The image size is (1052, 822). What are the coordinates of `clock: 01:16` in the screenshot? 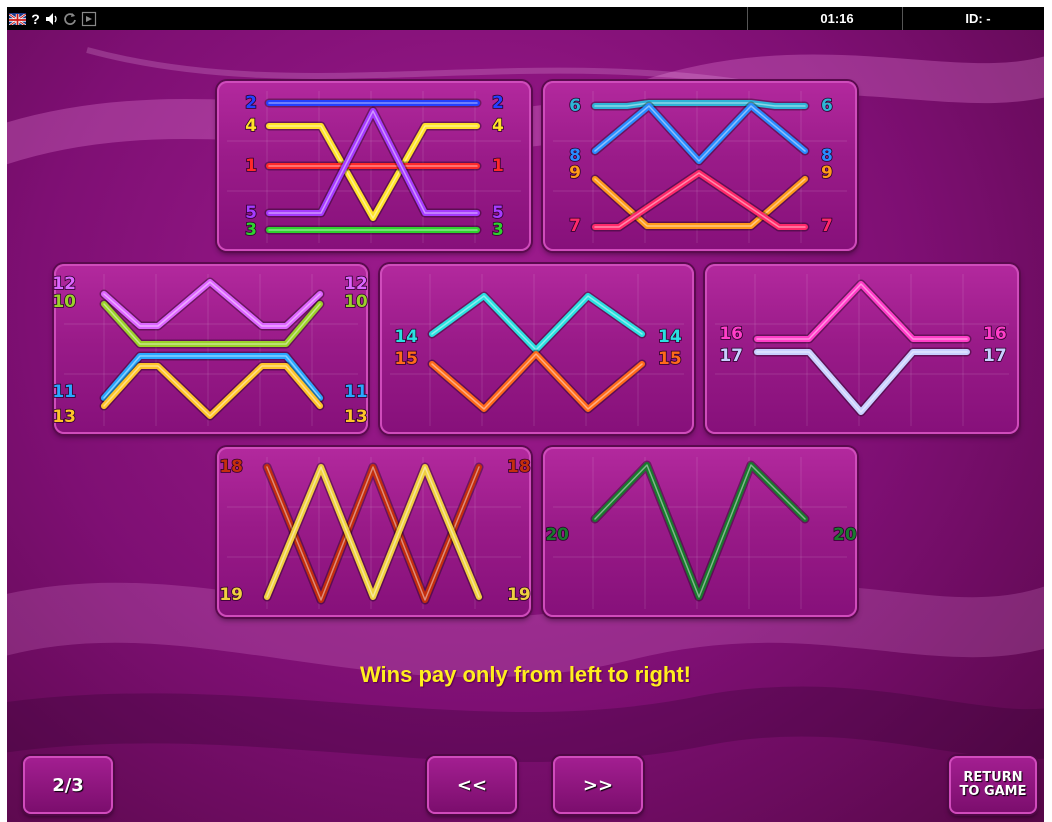 It's located at (837, 18).